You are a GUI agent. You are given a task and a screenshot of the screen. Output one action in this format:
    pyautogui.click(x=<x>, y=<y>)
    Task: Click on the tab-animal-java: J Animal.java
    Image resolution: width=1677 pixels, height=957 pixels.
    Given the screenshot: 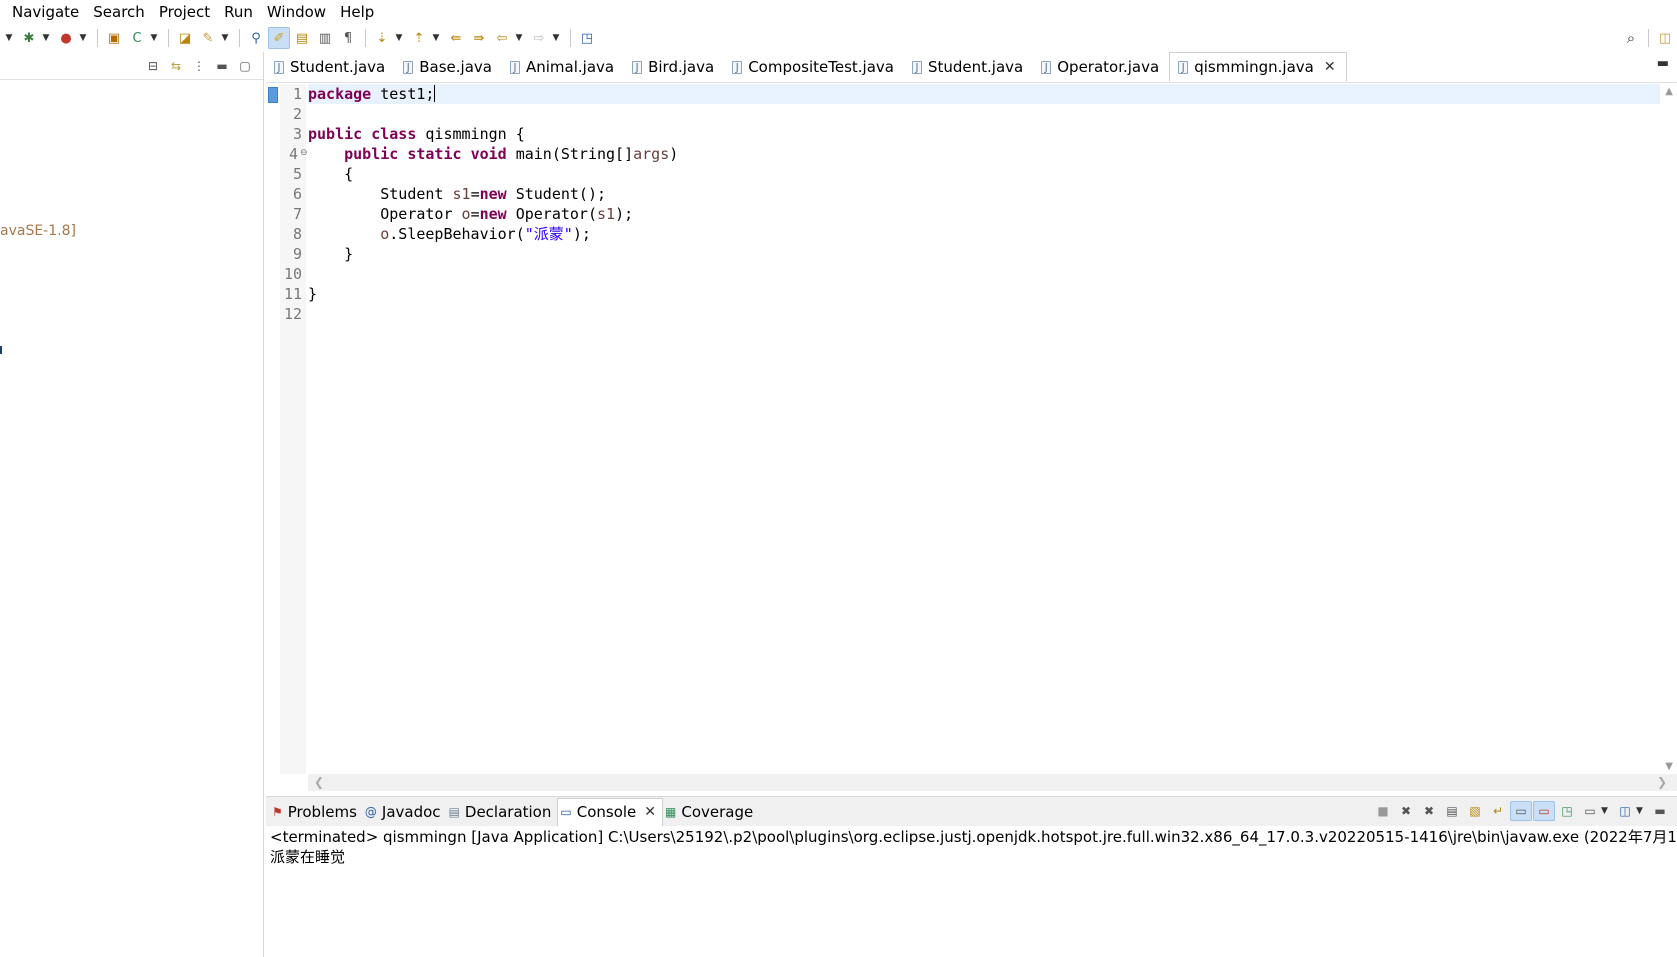 What is the action you would take?
    pyautogui.click(x=563, y=67)
    